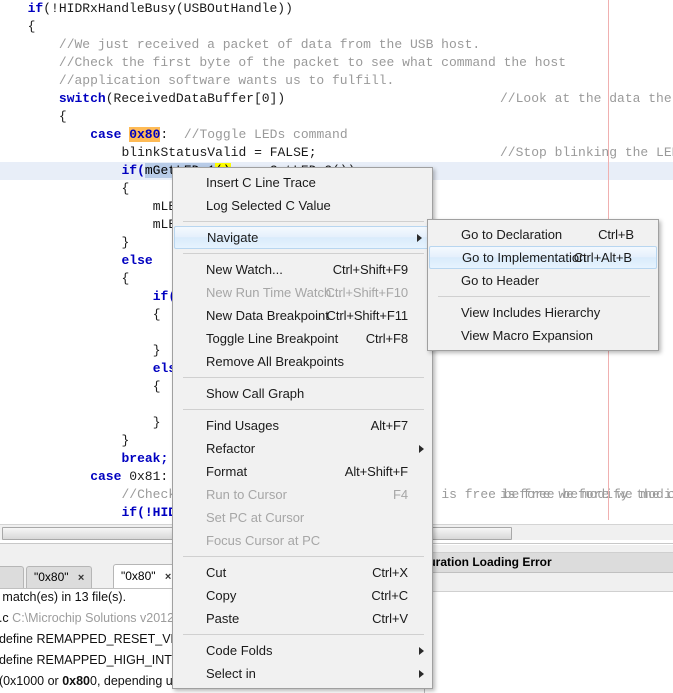  What do you see at coordinates (242, 425) in the screenshot?
I see `menu-item-label: Find Usages` at bounding box center [242, 425].